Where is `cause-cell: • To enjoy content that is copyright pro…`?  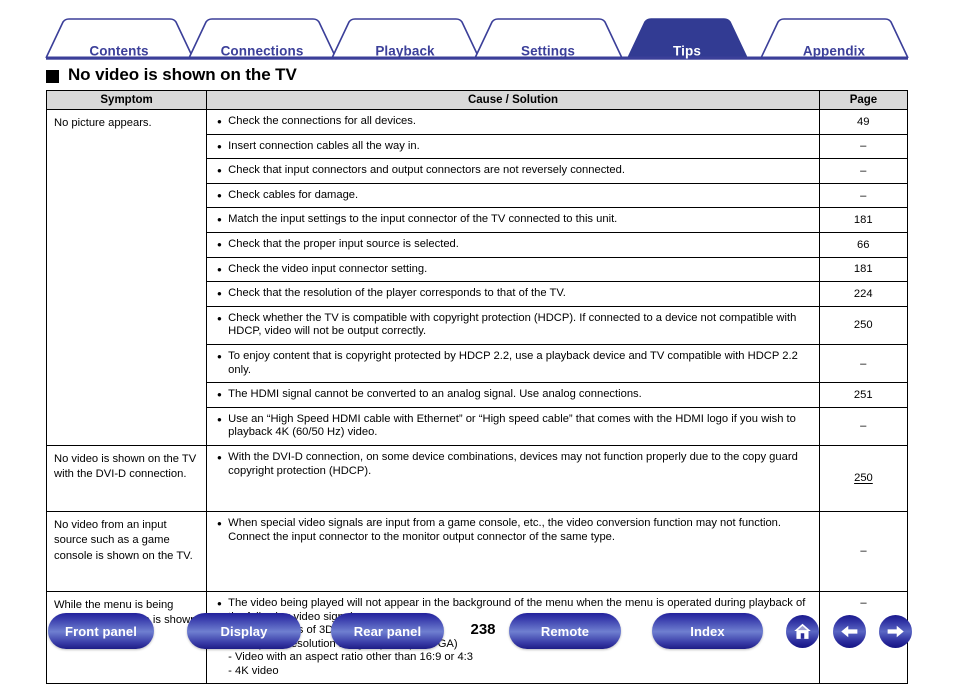 cause-cell: • To enjoy content that is copyright pro… is located at coordinates (513, 364).